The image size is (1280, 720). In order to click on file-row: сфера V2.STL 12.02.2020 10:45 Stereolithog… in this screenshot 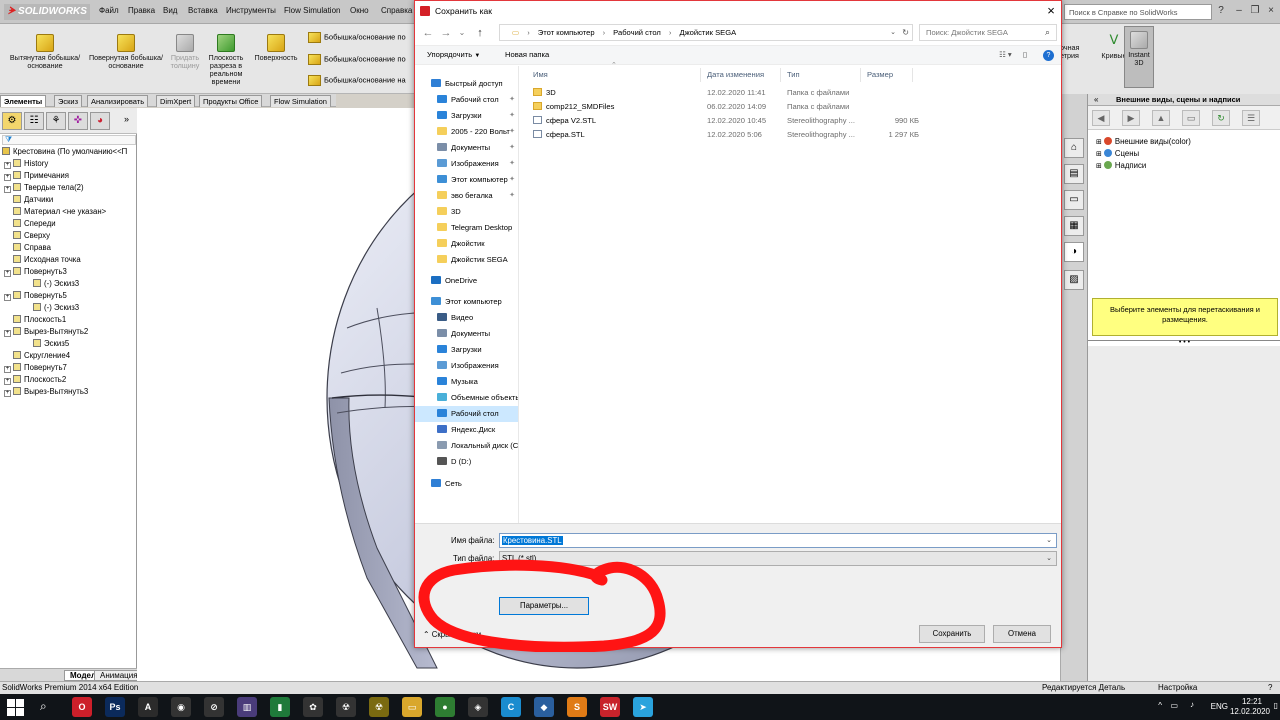, I will do `click(727, 121)`.